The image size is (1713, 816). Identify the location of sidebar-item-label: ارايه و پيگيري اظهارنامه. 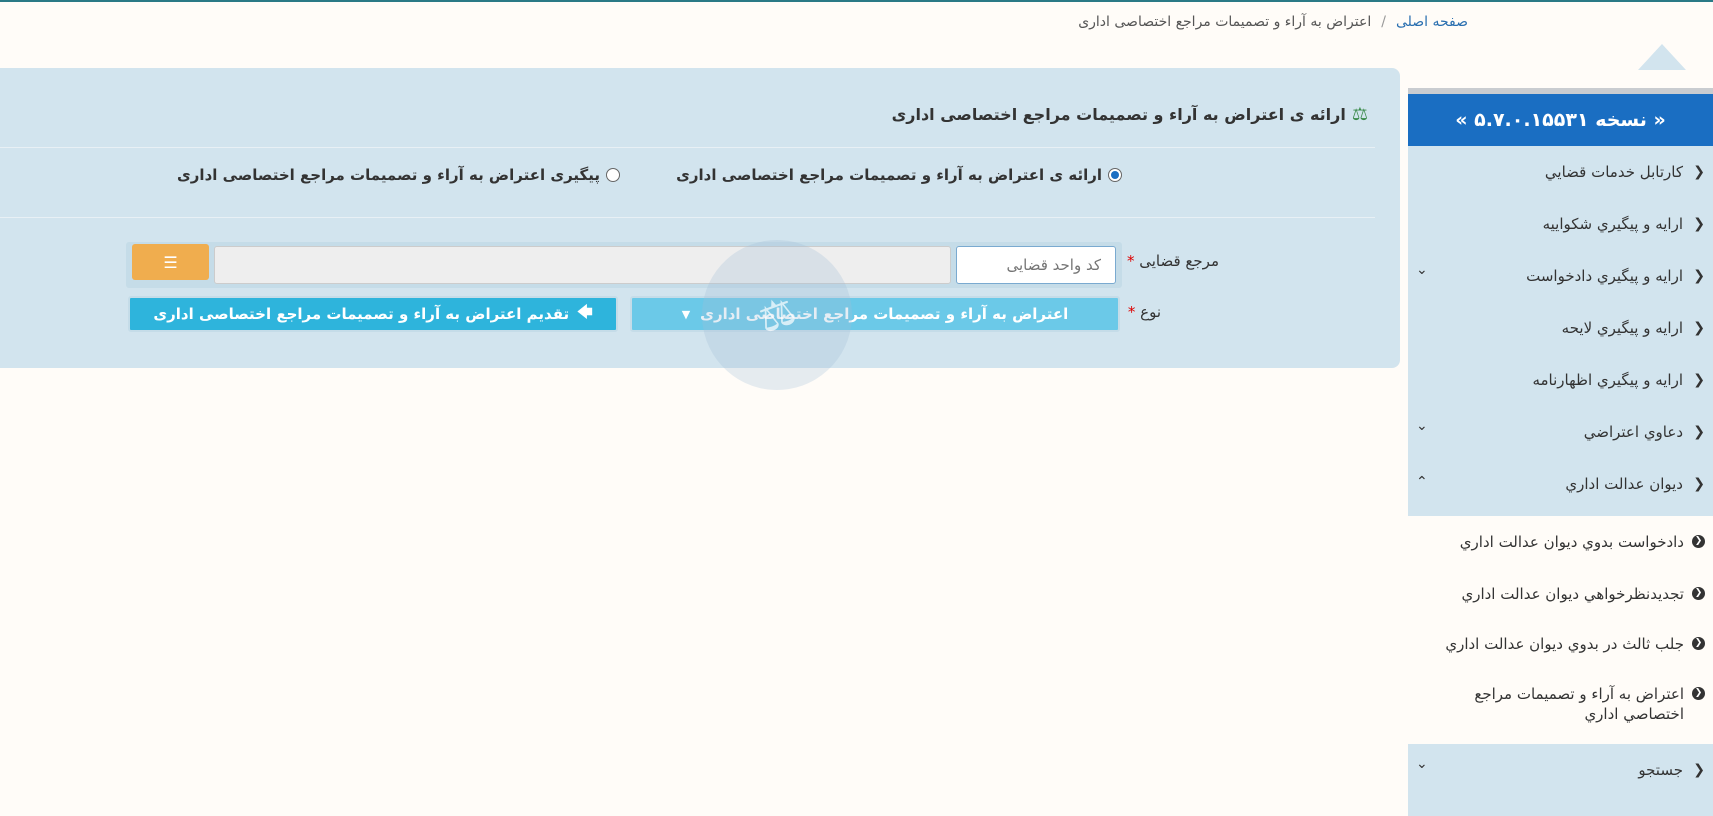
(1607, 380).